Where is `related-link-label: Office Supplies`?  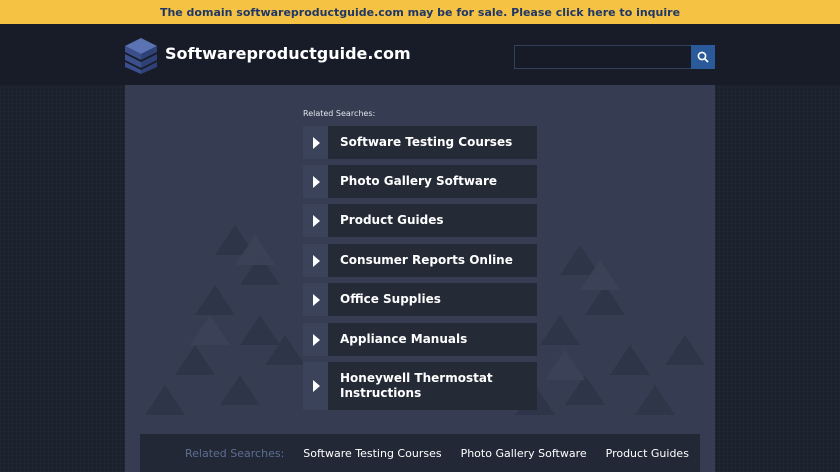
related-link-label: Office Supplies is located at coordinates (388, 299).